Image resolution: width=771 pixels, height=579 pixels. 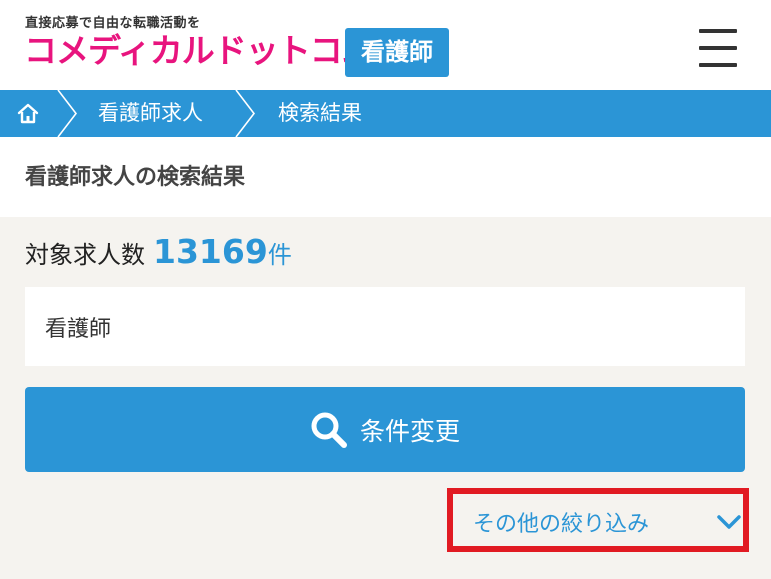 I want to click on chevron-down-icon, so click(x=729, y=522).